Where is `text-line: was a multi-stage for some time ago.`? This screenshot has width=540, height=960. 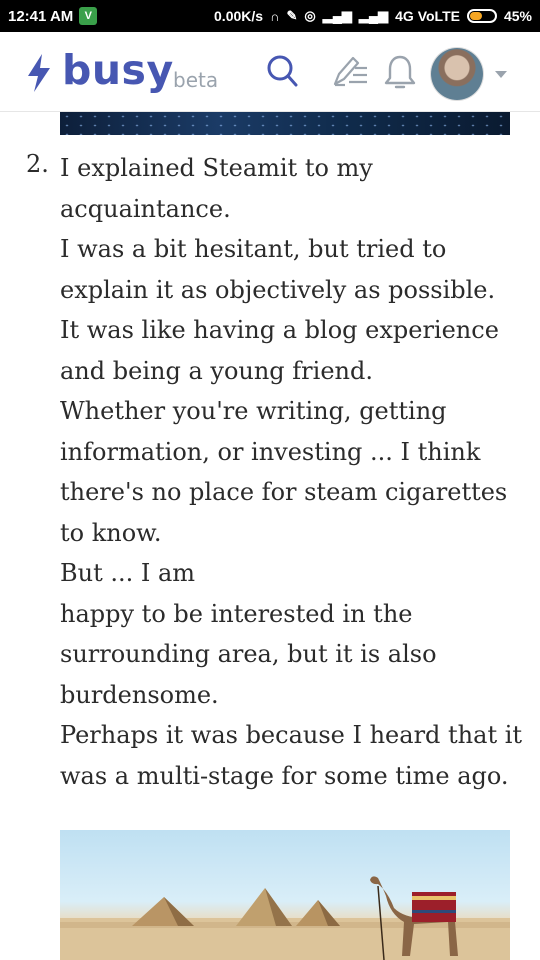 text-line: was a multi-stage for some time ago. is located at coordinates (284, 775).